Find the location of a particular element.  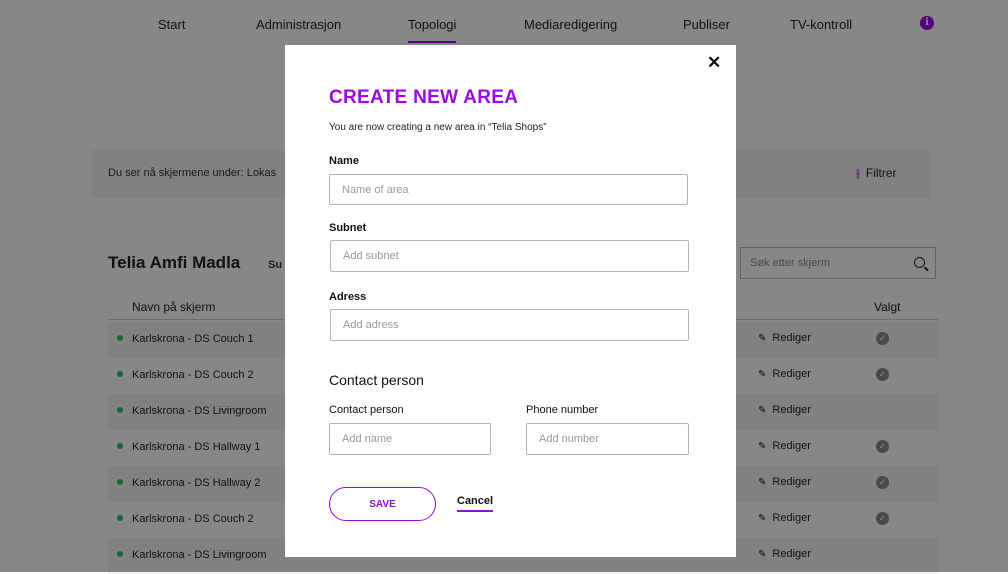

phone-number-input is located at coordinates (607, 439).